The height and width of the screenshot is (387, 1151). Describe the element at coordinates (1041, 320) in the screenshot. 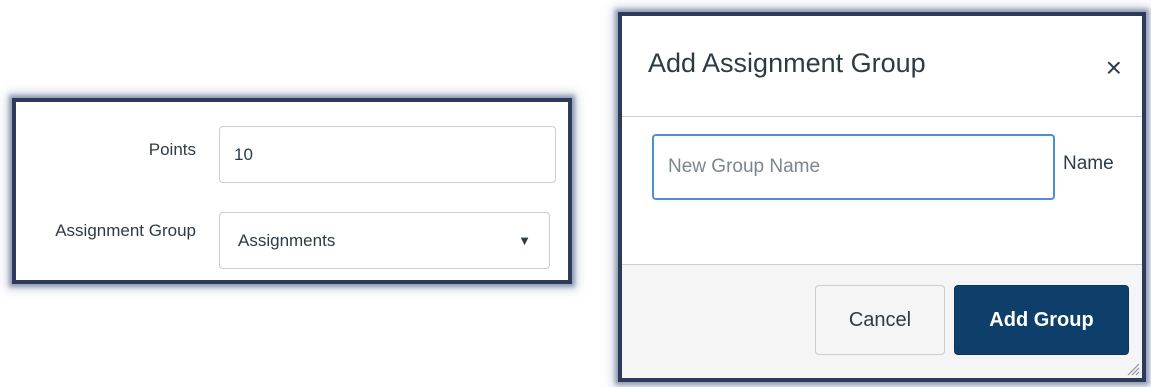

I see `add-group-button: Add Group` at that location.